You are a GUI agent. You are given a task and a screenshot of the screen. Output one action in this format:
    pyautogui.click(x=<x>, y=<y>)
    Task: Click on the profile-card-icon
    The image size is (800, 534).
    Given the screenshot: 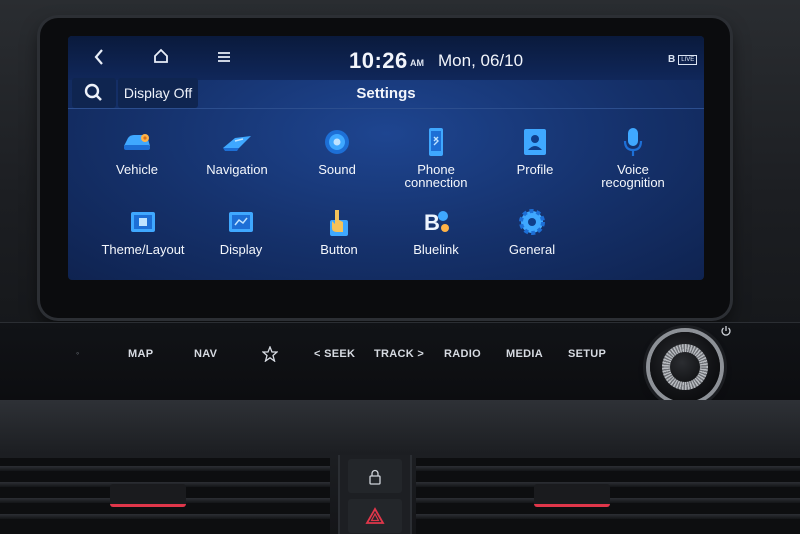 What is the action you would take?
    pyautogui.click(x=535, y=142)
    